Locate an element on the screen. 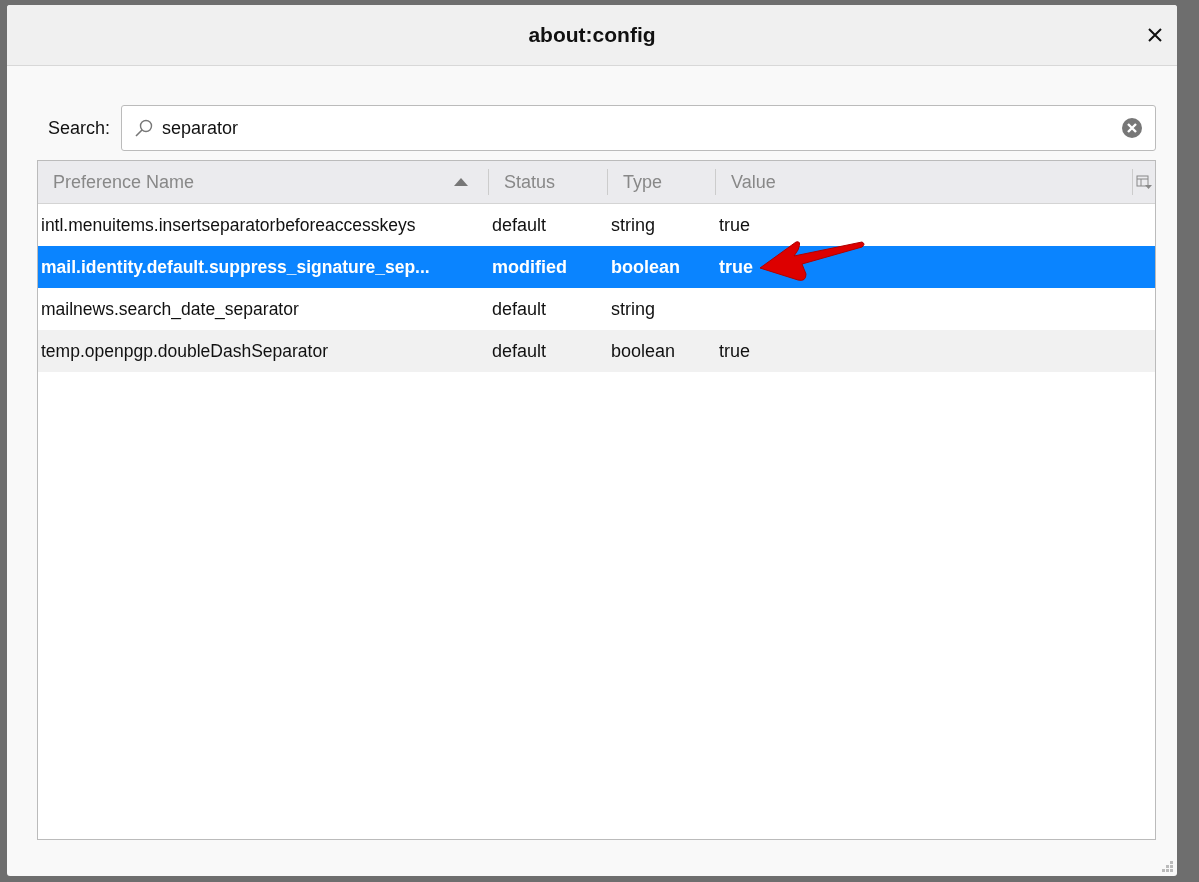 The image size is (1199, 882). search-field: separator is located at coordinates (638, 128).